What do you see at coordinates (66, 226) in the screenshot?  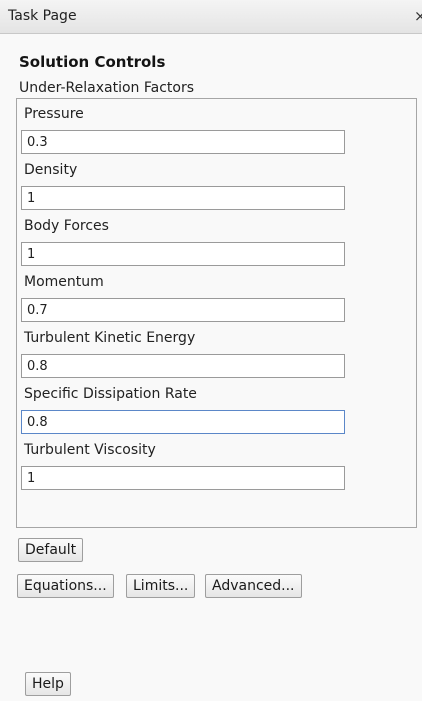 I see `body-forces-label: Body Forces` at bounding box center [66, 226].